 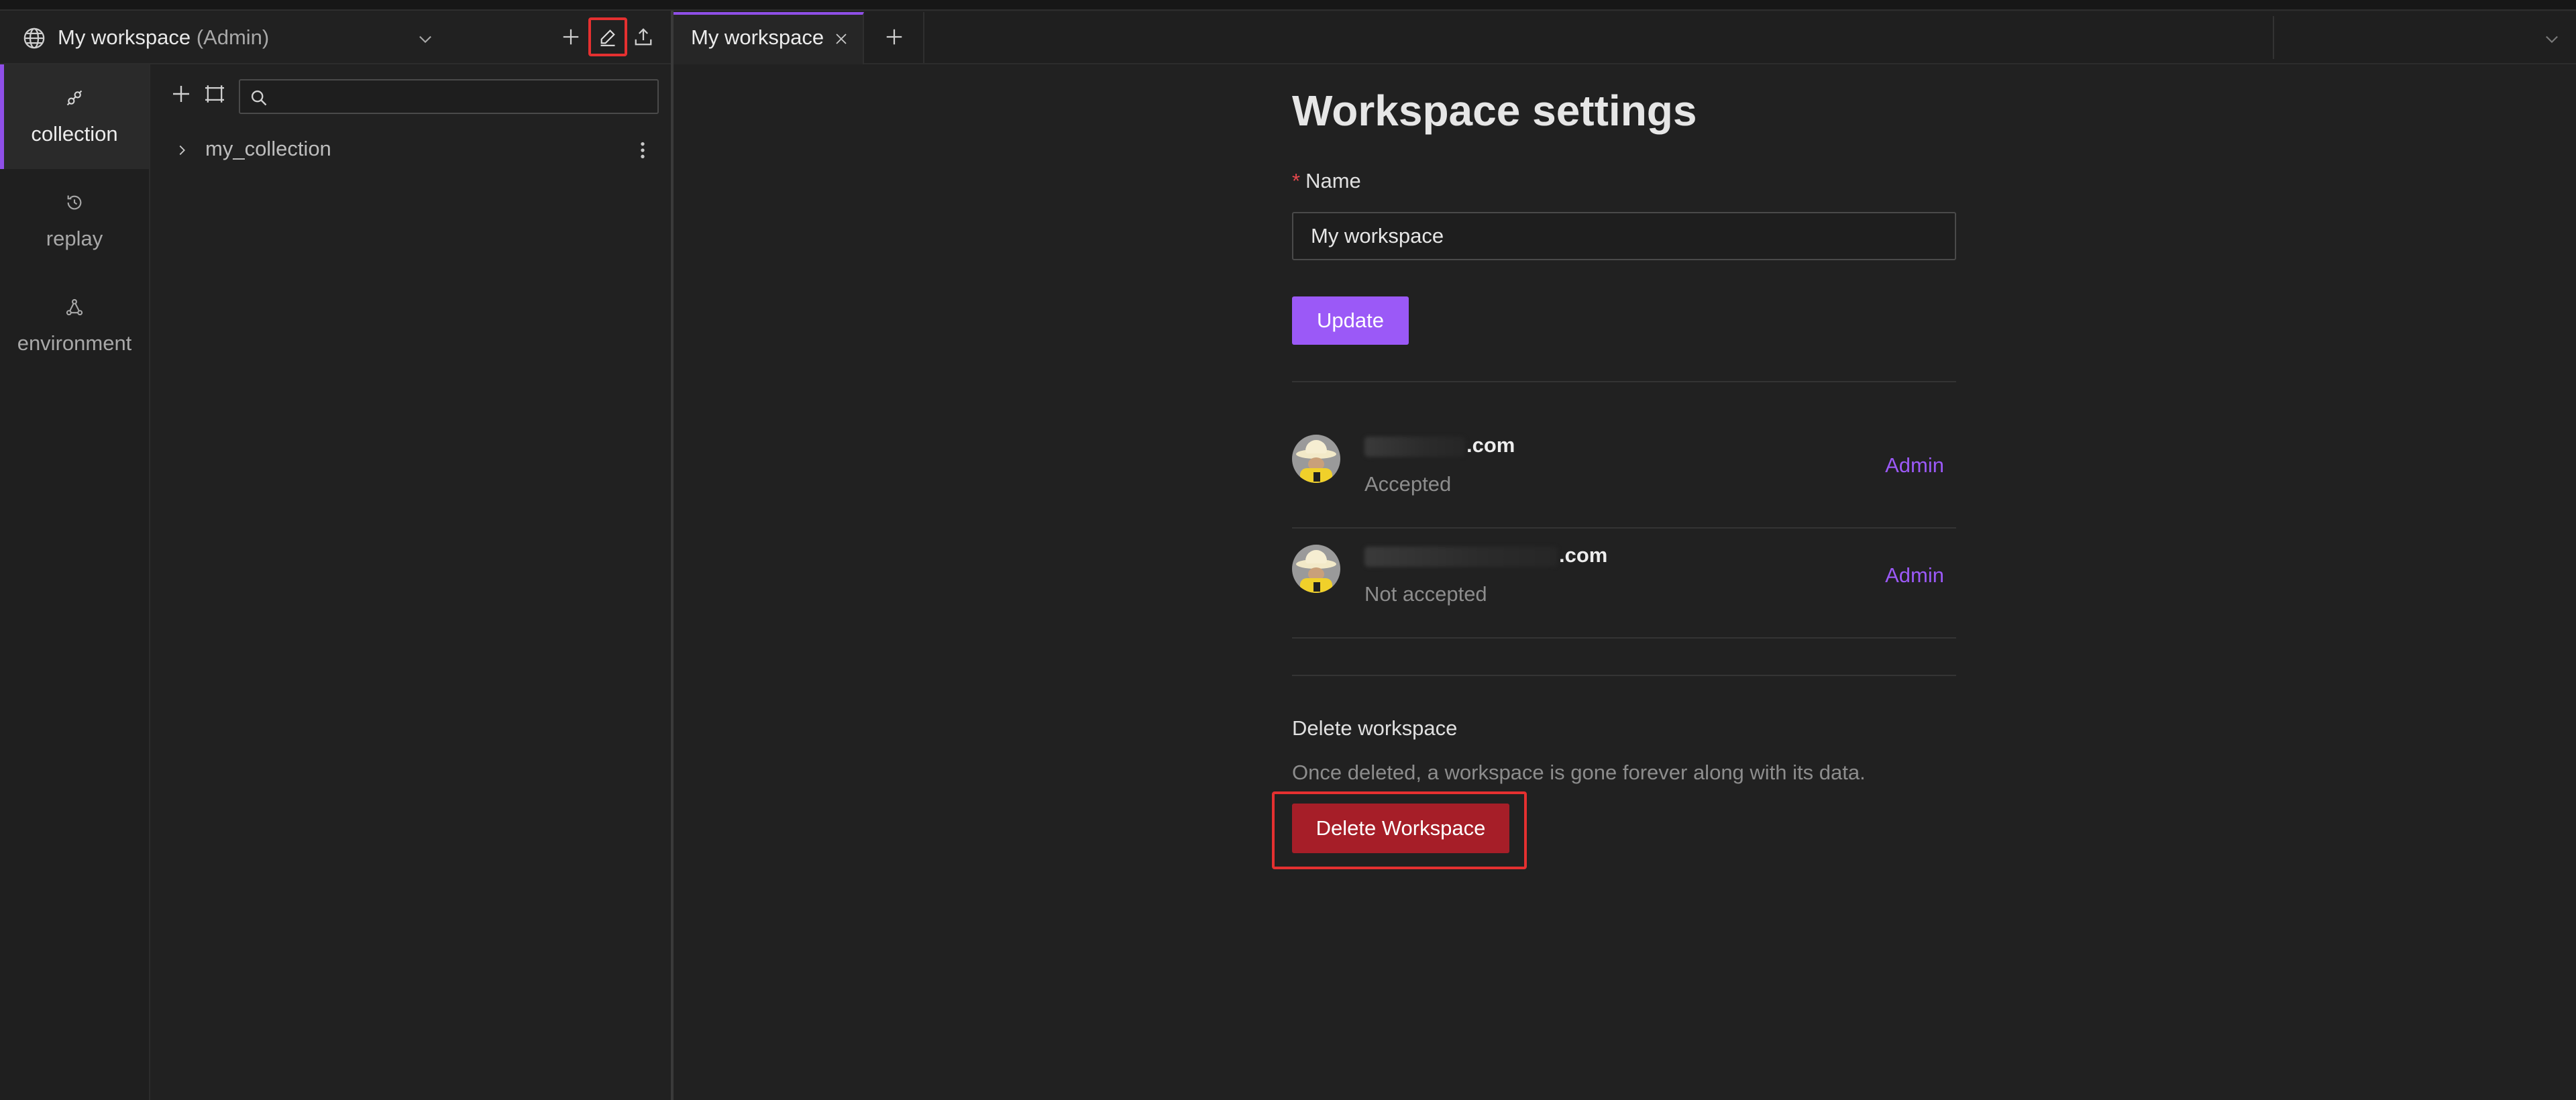 I want to click on update-button: Update, so click(x=1350, y=321).